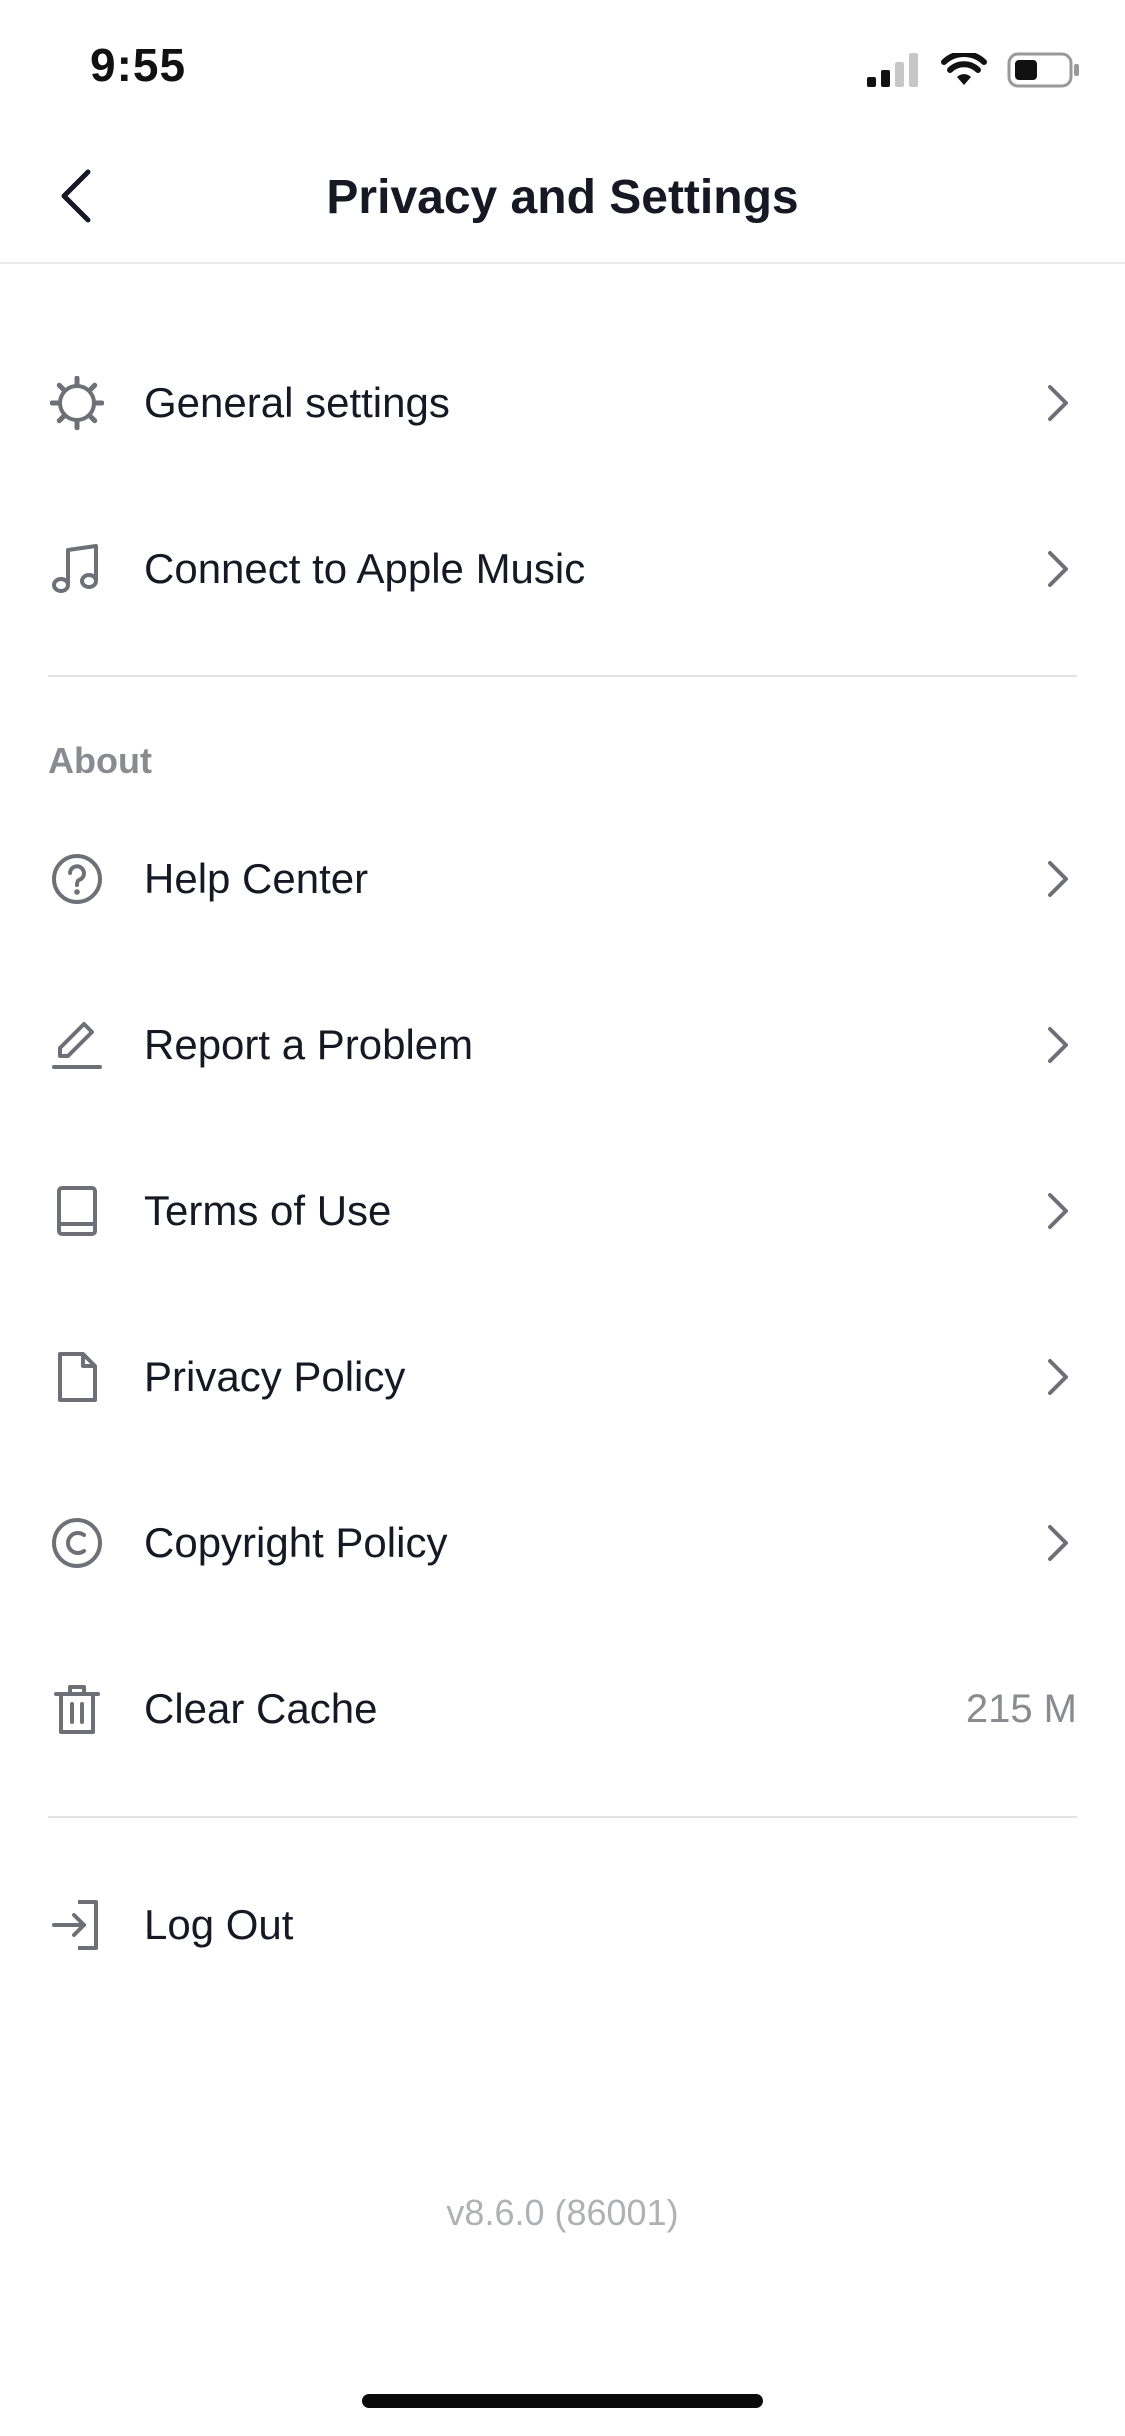 This screenshot has height=2436, width=1125. What do you see at coordinates (964, 69) in the screenshot?
I see `wifi-icon` at bounding box center [964, 69].